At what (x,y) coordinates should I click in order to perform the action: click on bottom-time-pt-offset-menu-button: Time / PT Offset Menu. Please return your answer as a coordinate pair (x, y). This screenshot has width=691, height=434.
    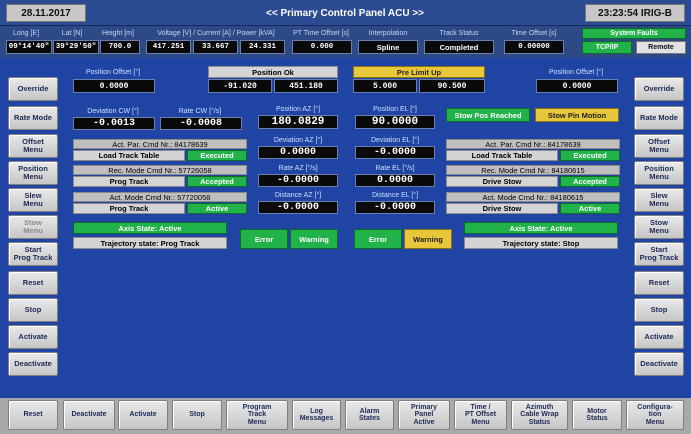
    Looking at the image, I should click on (480, 415).